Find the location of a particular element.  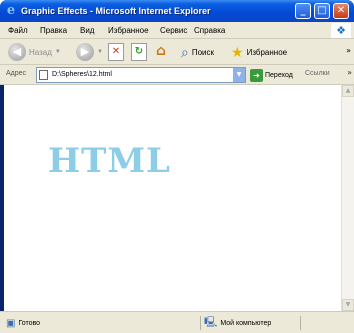

home-button: ⌂ is located at coordinates (161, 52).